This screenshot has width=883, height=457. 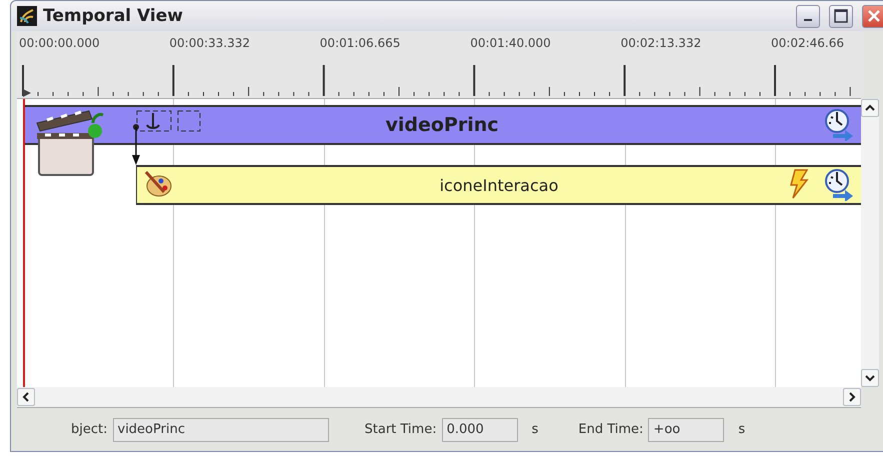 I want to click on chevron-down-icon, so click(x=870, y=378).